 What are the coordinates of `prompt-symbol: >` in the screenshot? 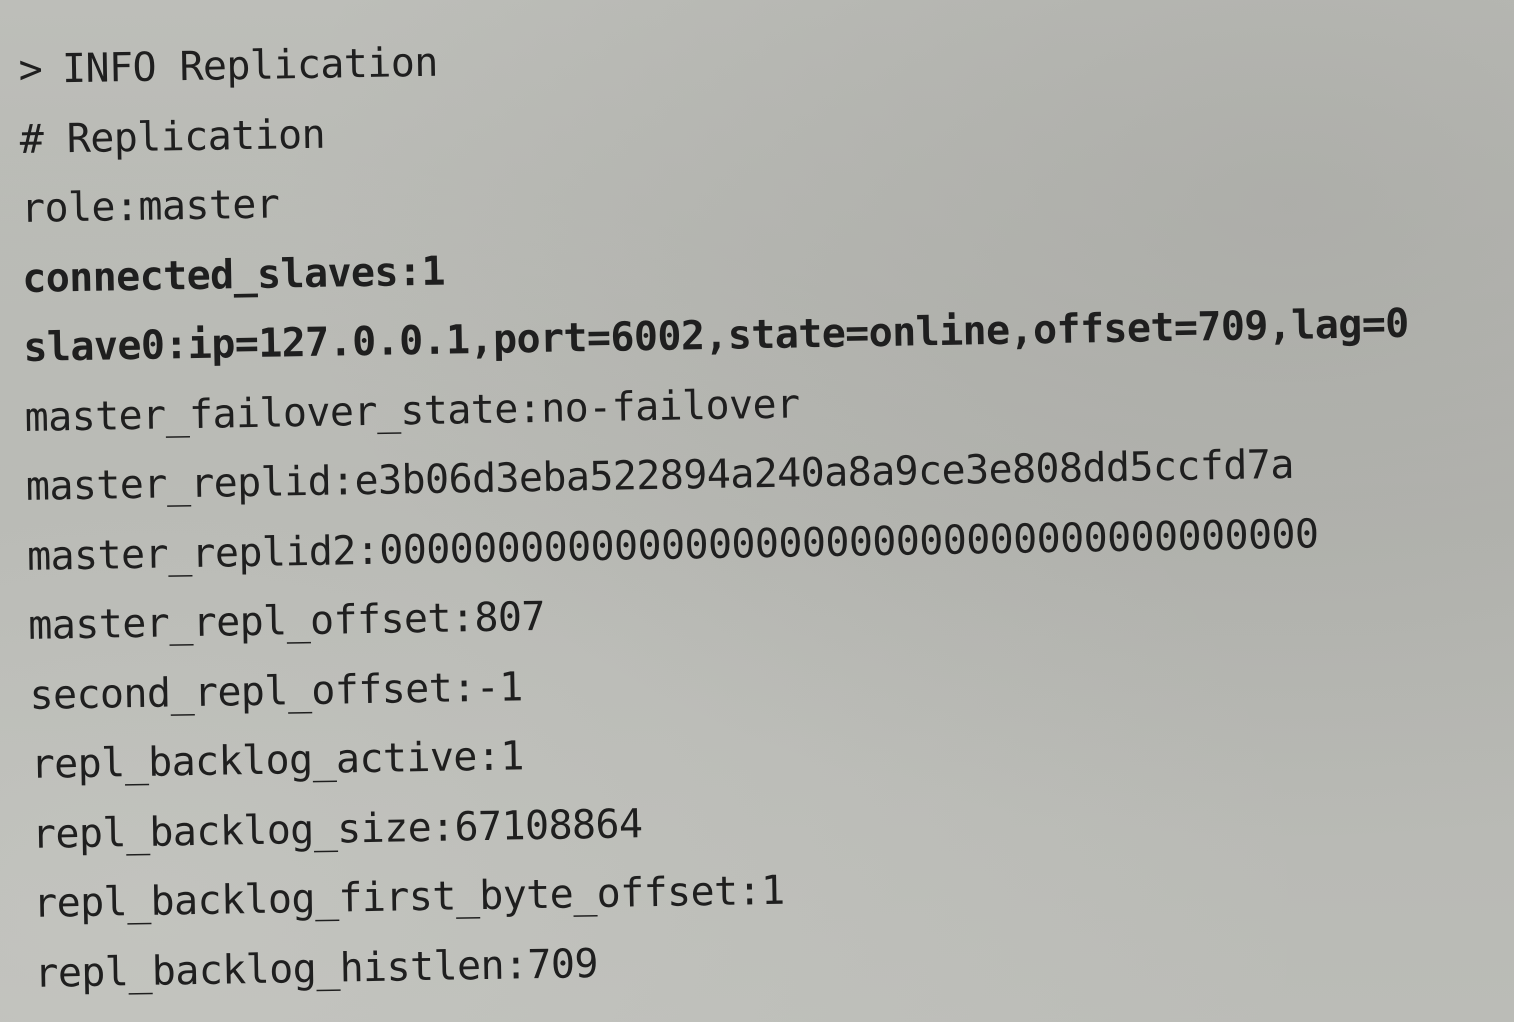 It's located at (30, 69).